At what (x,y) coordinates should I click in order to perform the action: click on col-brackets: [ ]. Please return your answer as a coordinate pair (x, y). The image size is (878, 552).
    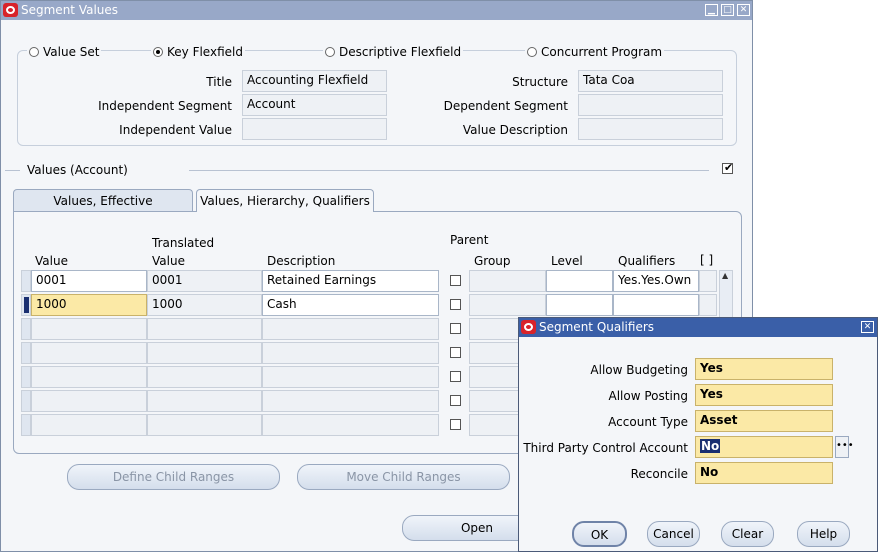
    Looking at the image, I should click on (707, 260).